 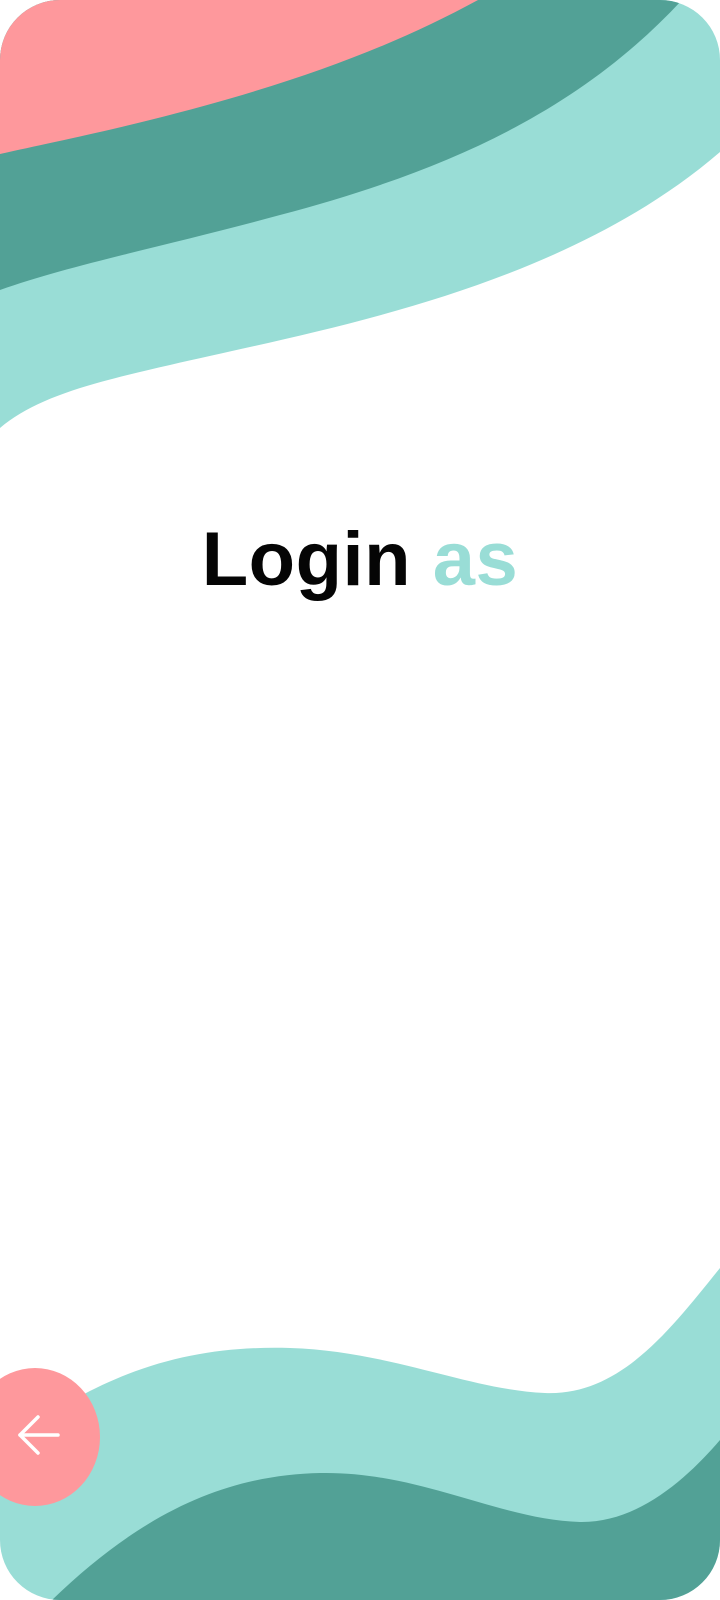 What do you see at coordinates (475, 559) in the screenshot?
I see `title-word-as: as` at bounding box center [475, 559].